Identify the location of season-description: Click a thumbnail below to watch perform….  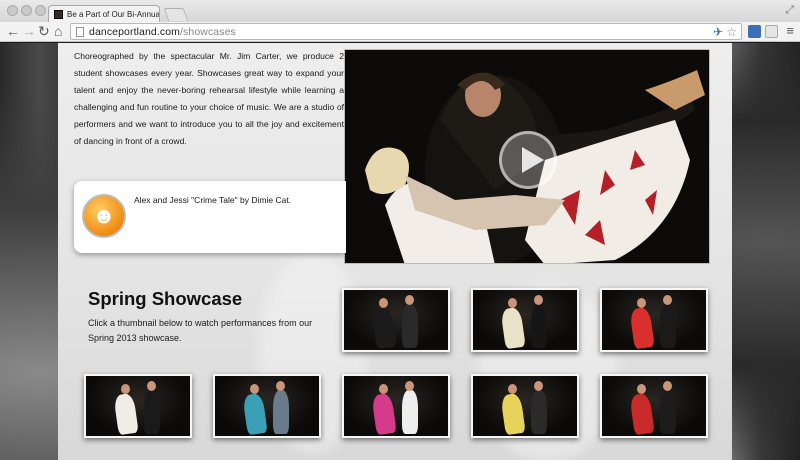
(200, 330).